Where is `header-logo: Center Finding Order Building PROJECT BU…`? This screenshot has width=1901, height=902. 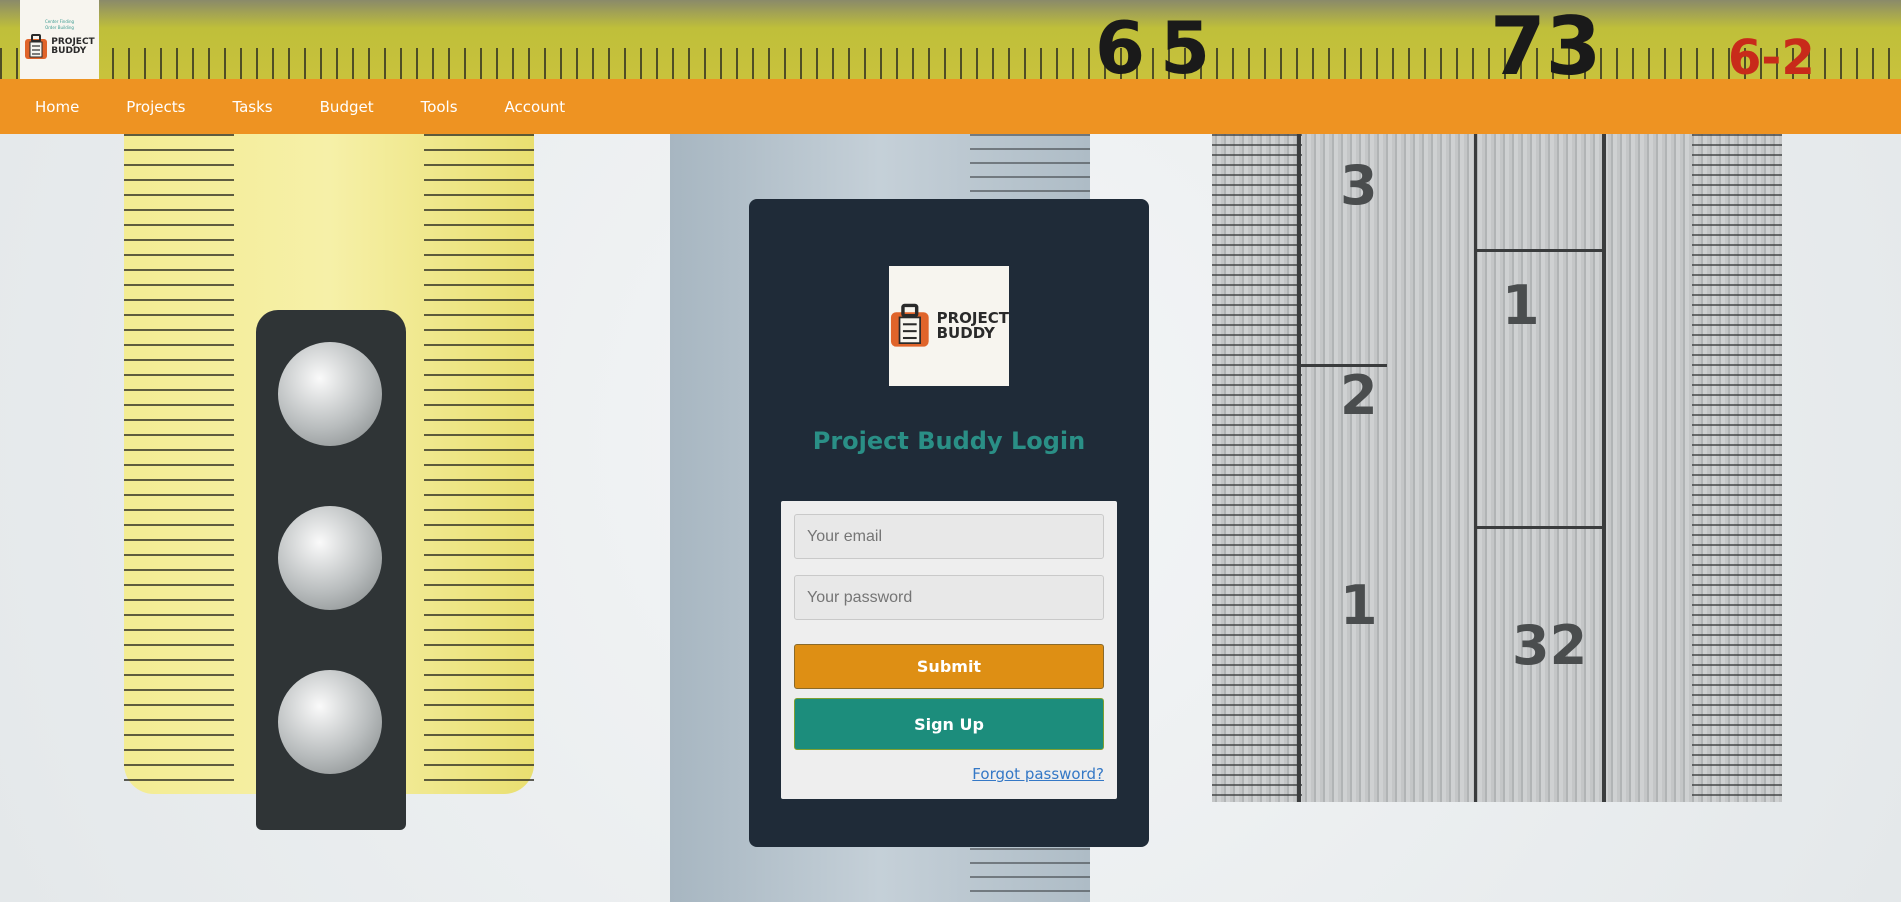 header-logo: Center Finding Order Building PROJECT BU… is located at coordinates (59, 39).